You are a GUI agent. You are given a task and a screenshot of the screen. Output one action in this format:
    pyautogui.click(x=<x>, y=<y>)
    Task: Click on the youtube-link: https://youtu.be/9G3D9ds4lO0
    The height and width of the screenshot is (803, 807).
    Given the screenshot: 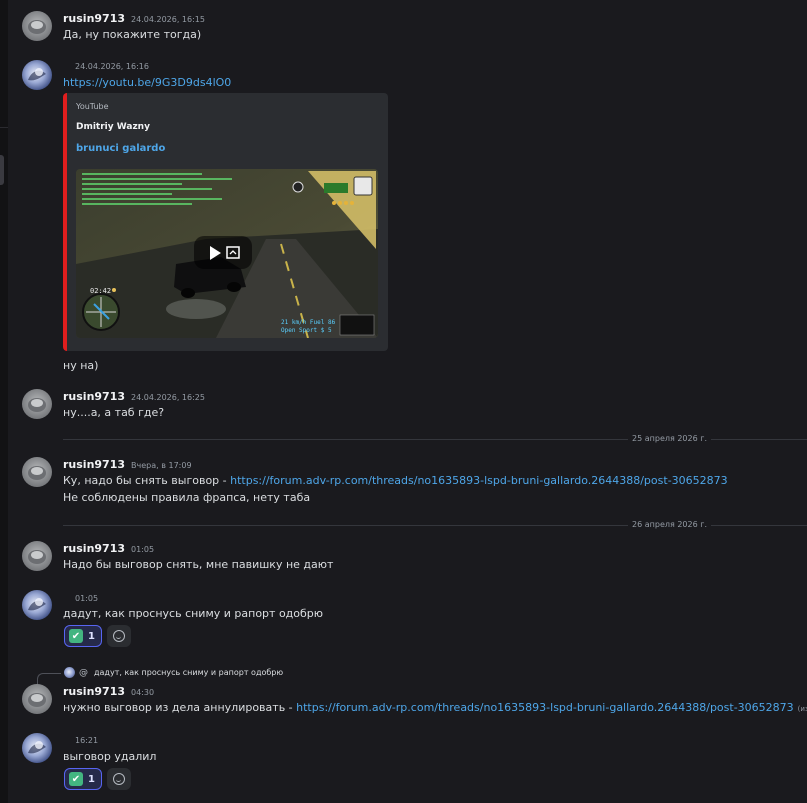 What is the action you would take?
    pyautogui.click(x=147, y=82)
    